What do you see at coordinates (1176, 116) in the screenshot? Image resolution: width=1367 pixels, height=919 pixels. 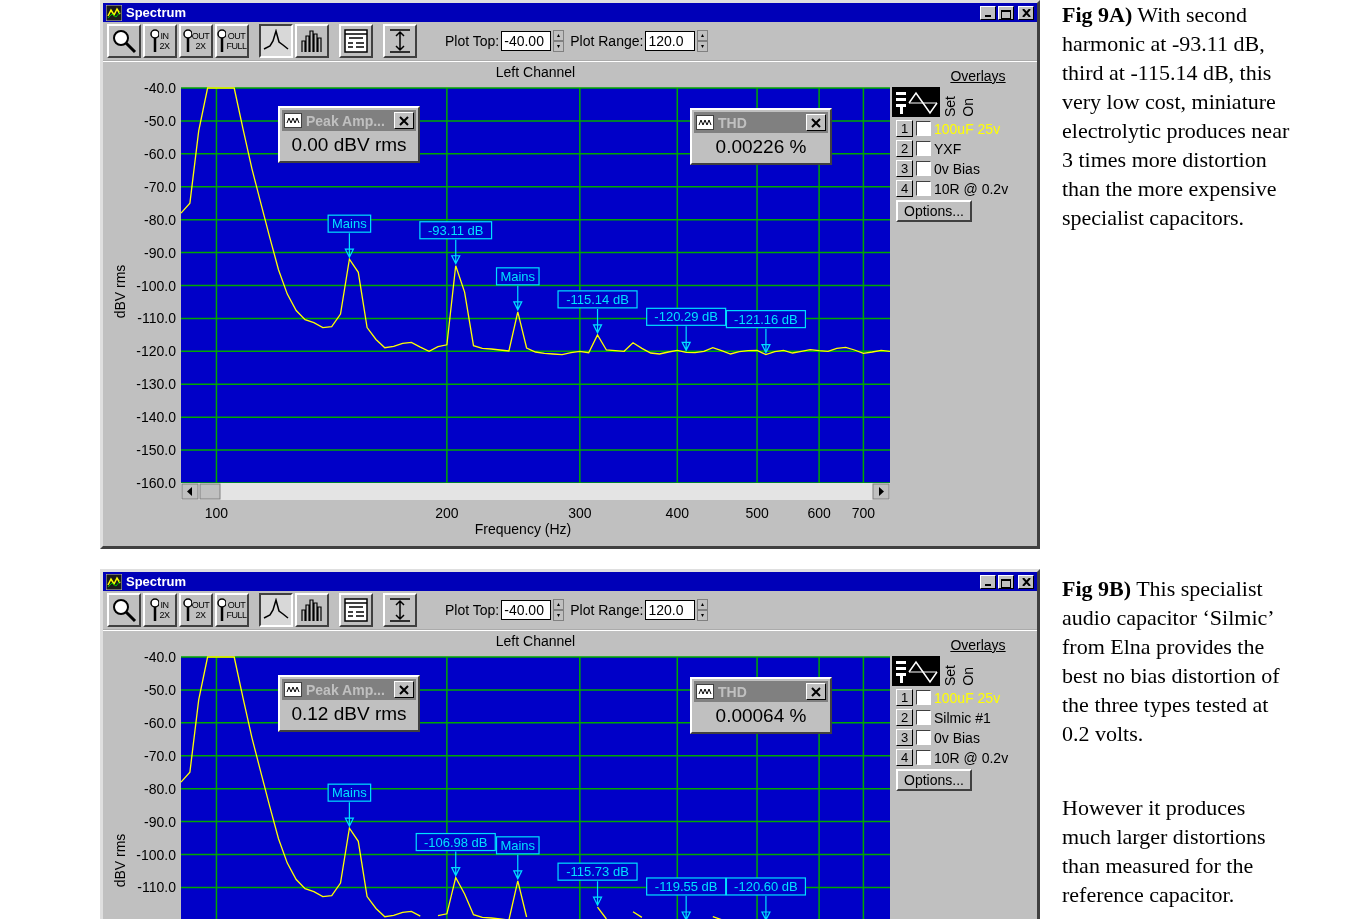 I see `caption-paragraph: Fig 9A) With second harmonic at -93.11 dB, third at -115.14 dB, this very low cost, miniature electrolytic produces near 3 times more distortion than the more expensive specialist capacitors.` at bounding box center [1176, 116].